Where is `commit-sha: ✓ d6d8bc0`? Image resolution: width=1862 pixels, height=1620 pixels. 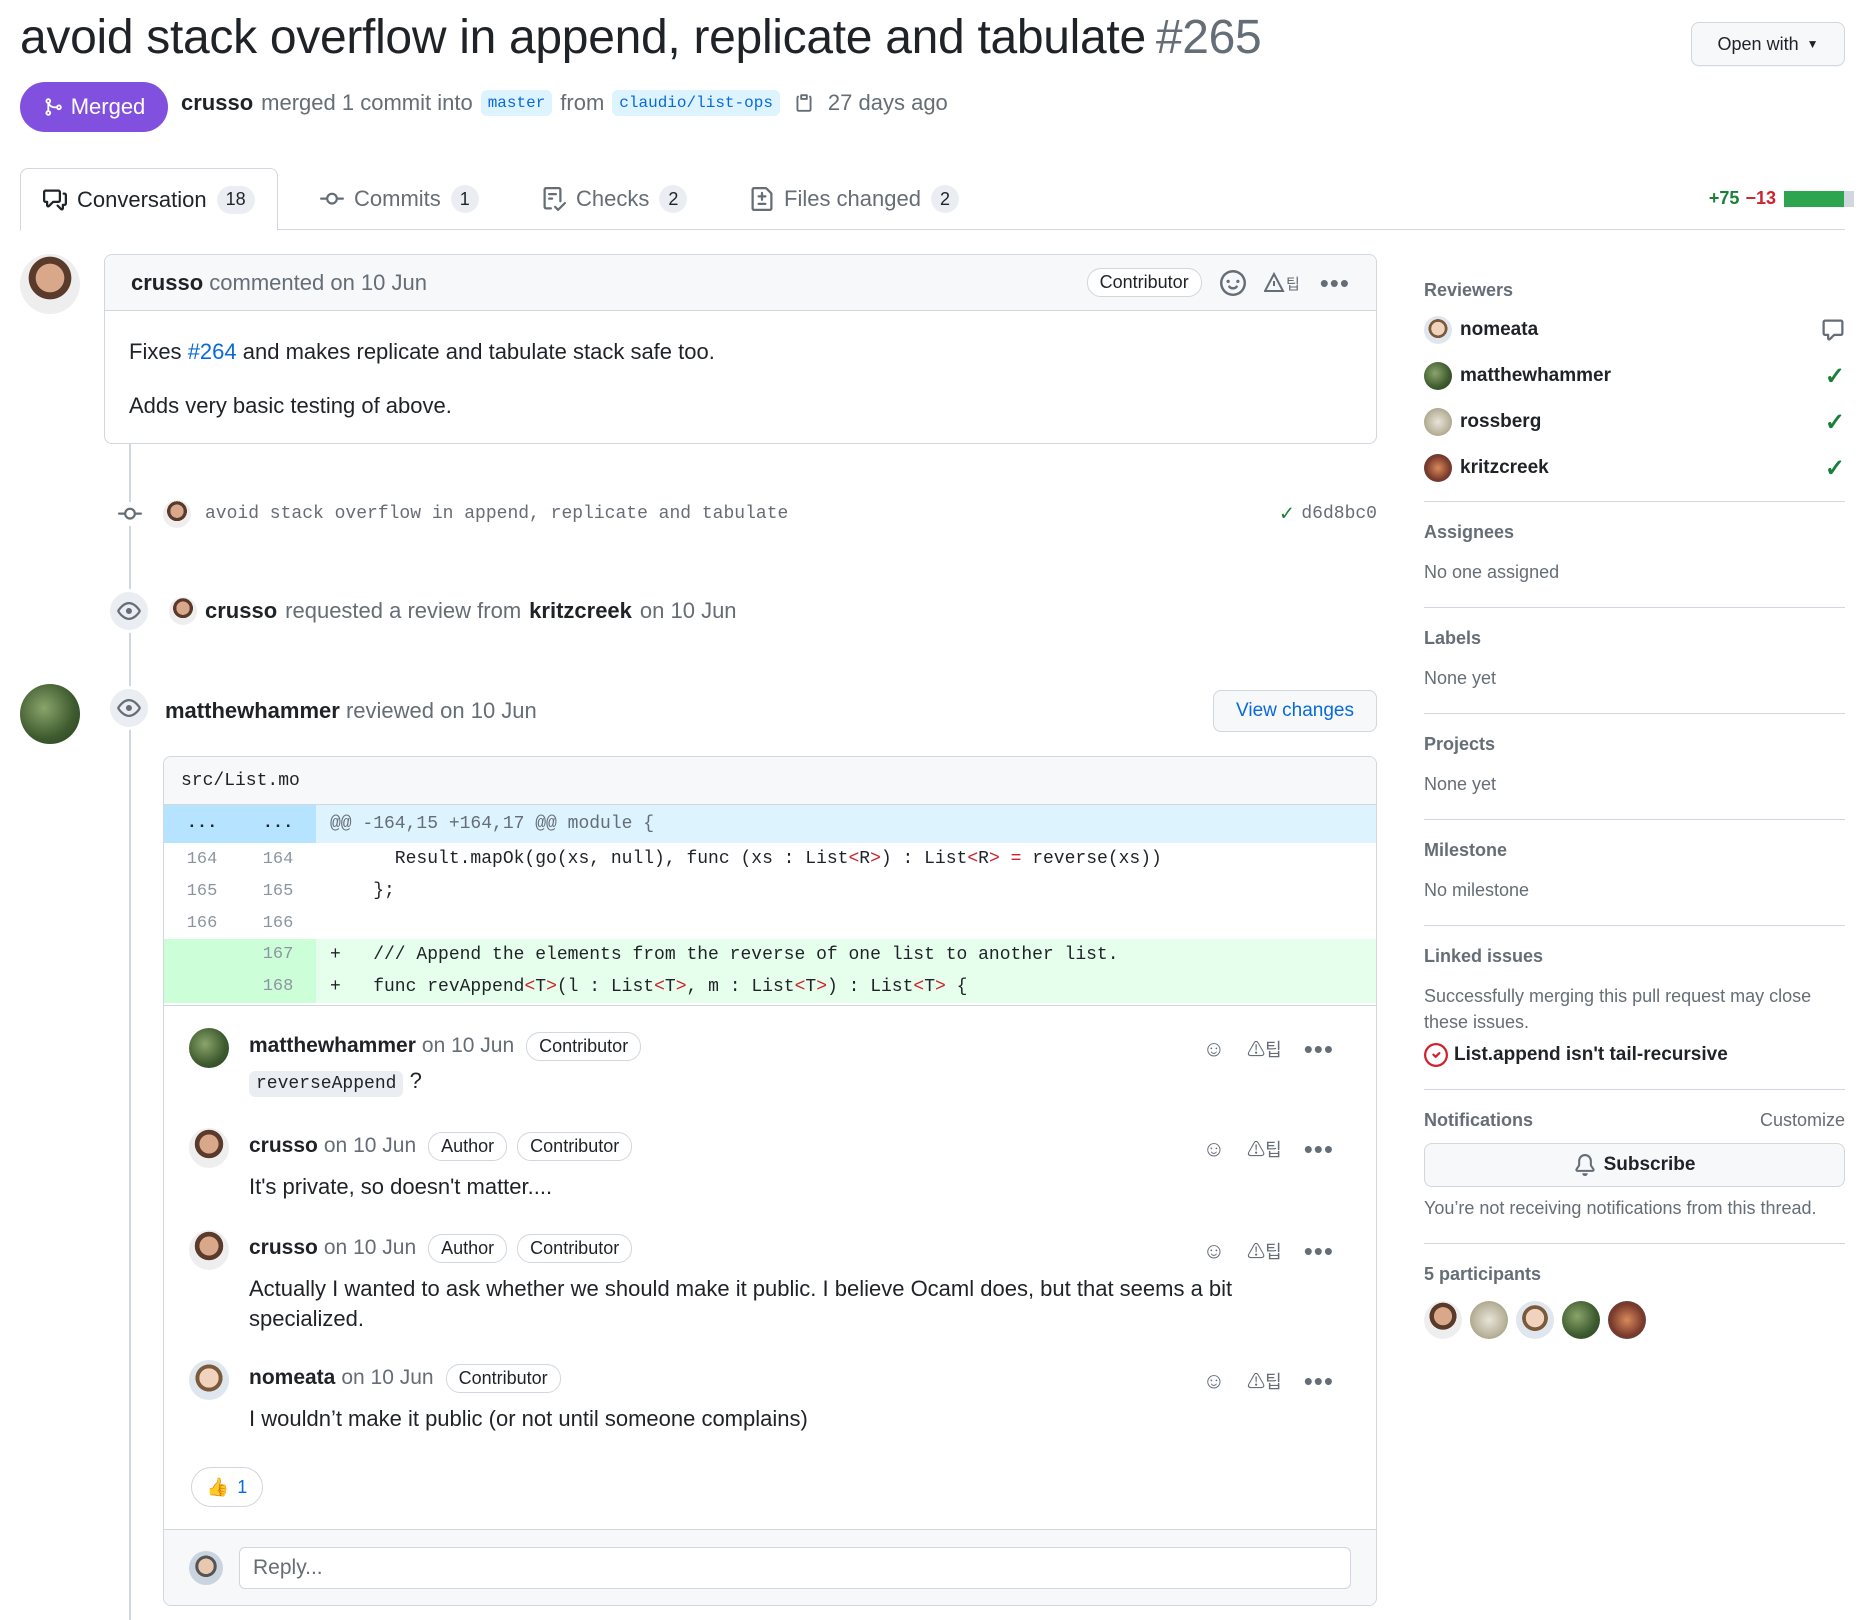
commit-sha: ✓ d6d8bc0 is located at coordinates (1328, 514).